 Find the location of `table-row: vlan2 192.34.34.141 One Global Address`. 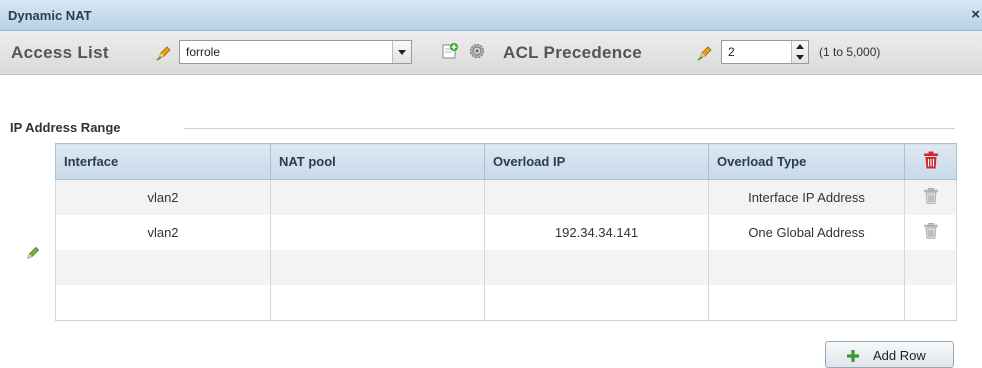

table-row: vlan2 192.34.34.141 One Global Address is located at coordinates (506, 232).